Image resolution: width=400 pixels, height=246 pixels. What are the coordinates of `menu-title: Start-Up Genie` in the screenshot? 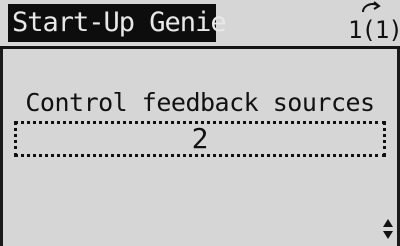 It's located at (117, 23).